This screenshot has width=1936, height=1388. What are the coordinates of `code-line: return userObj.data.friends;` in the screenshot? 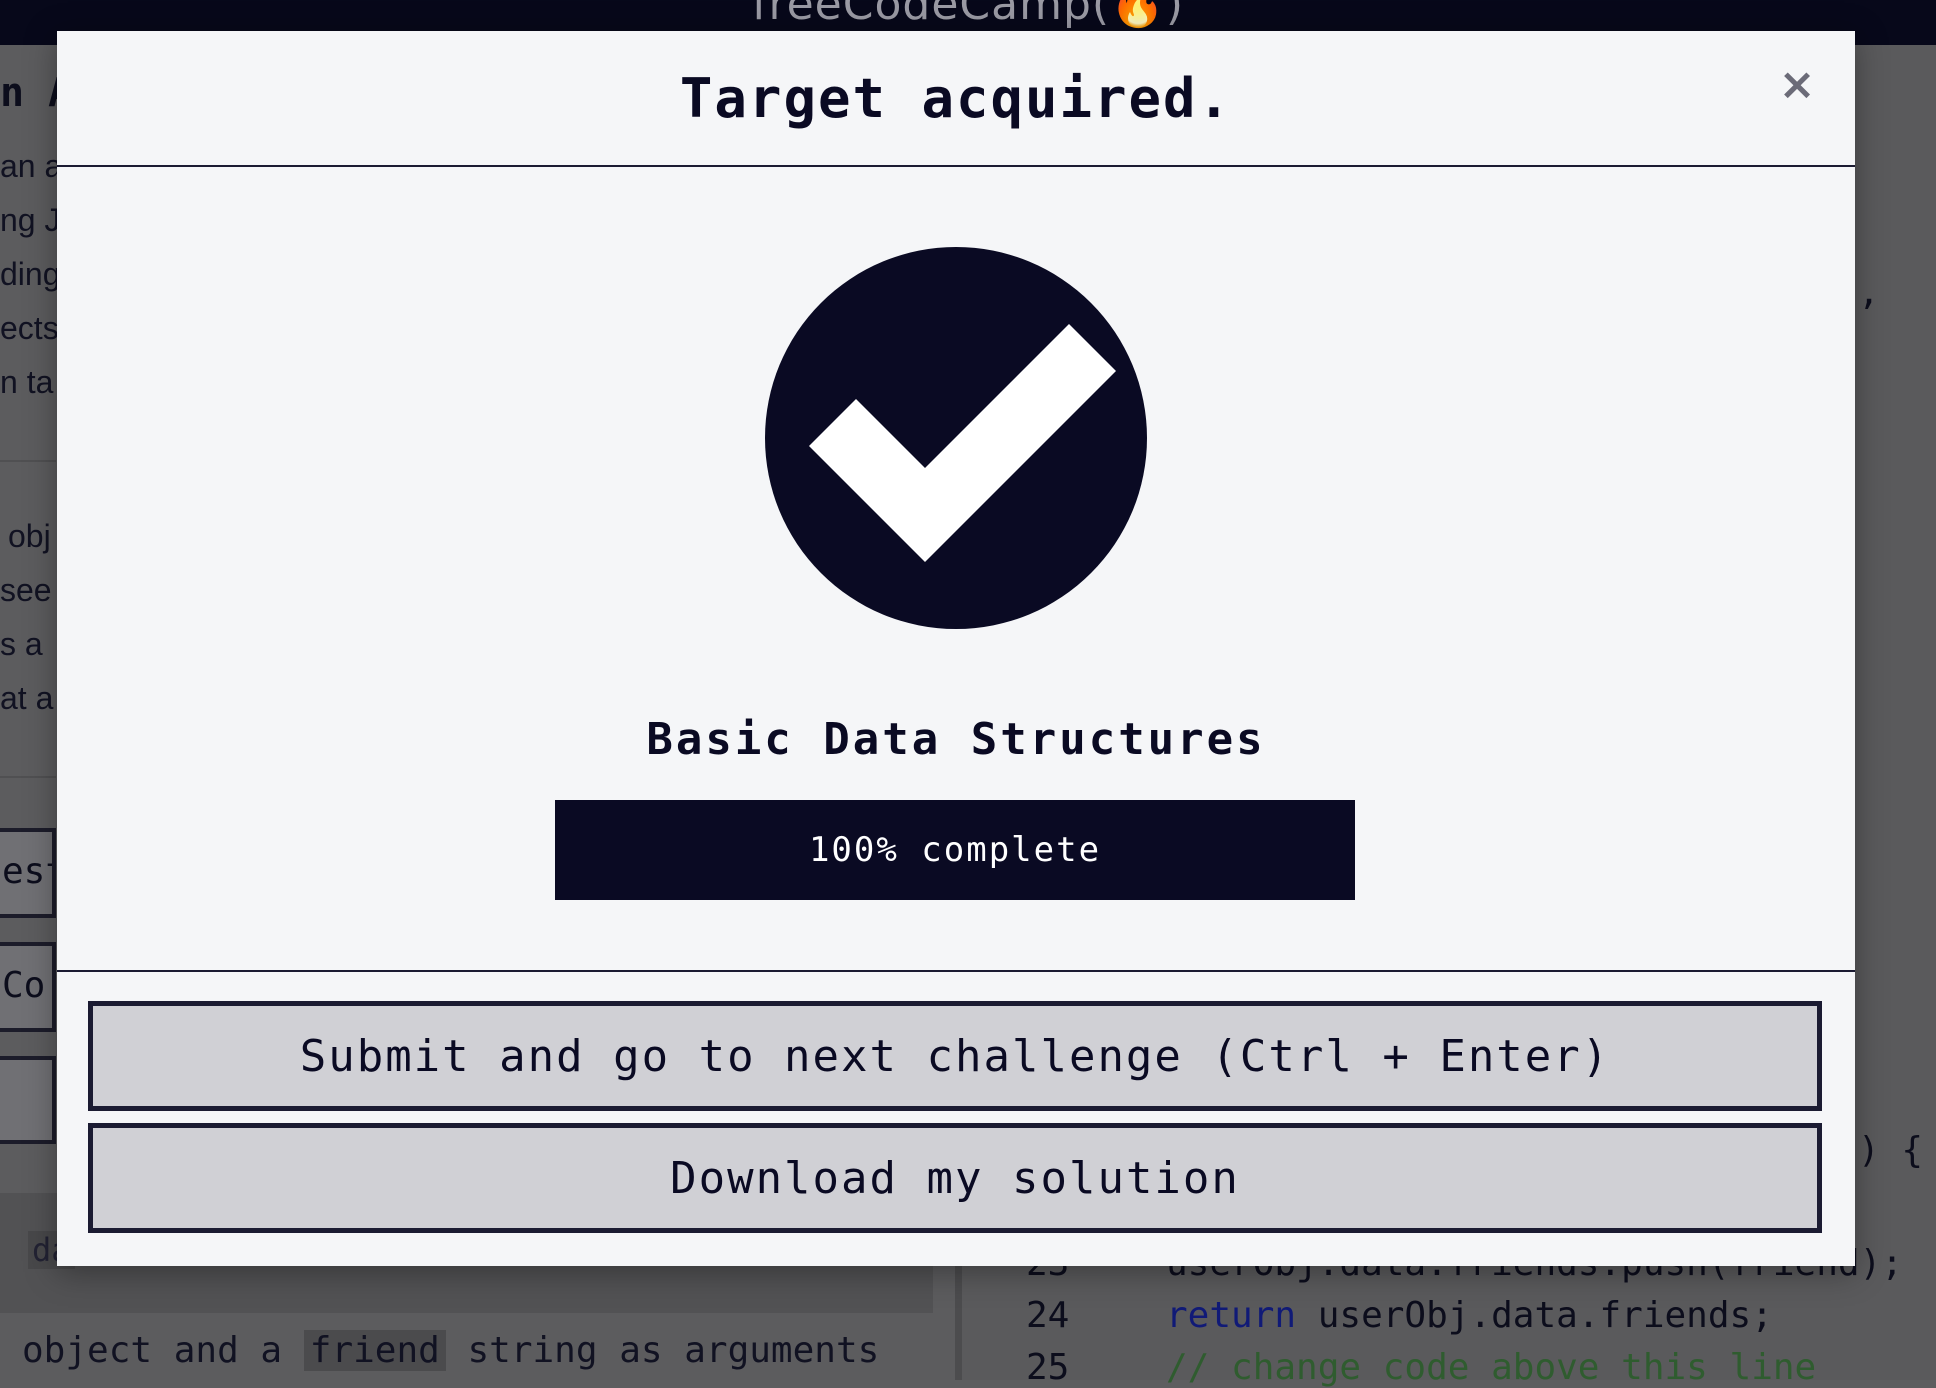 It's located at (1469, 1315).